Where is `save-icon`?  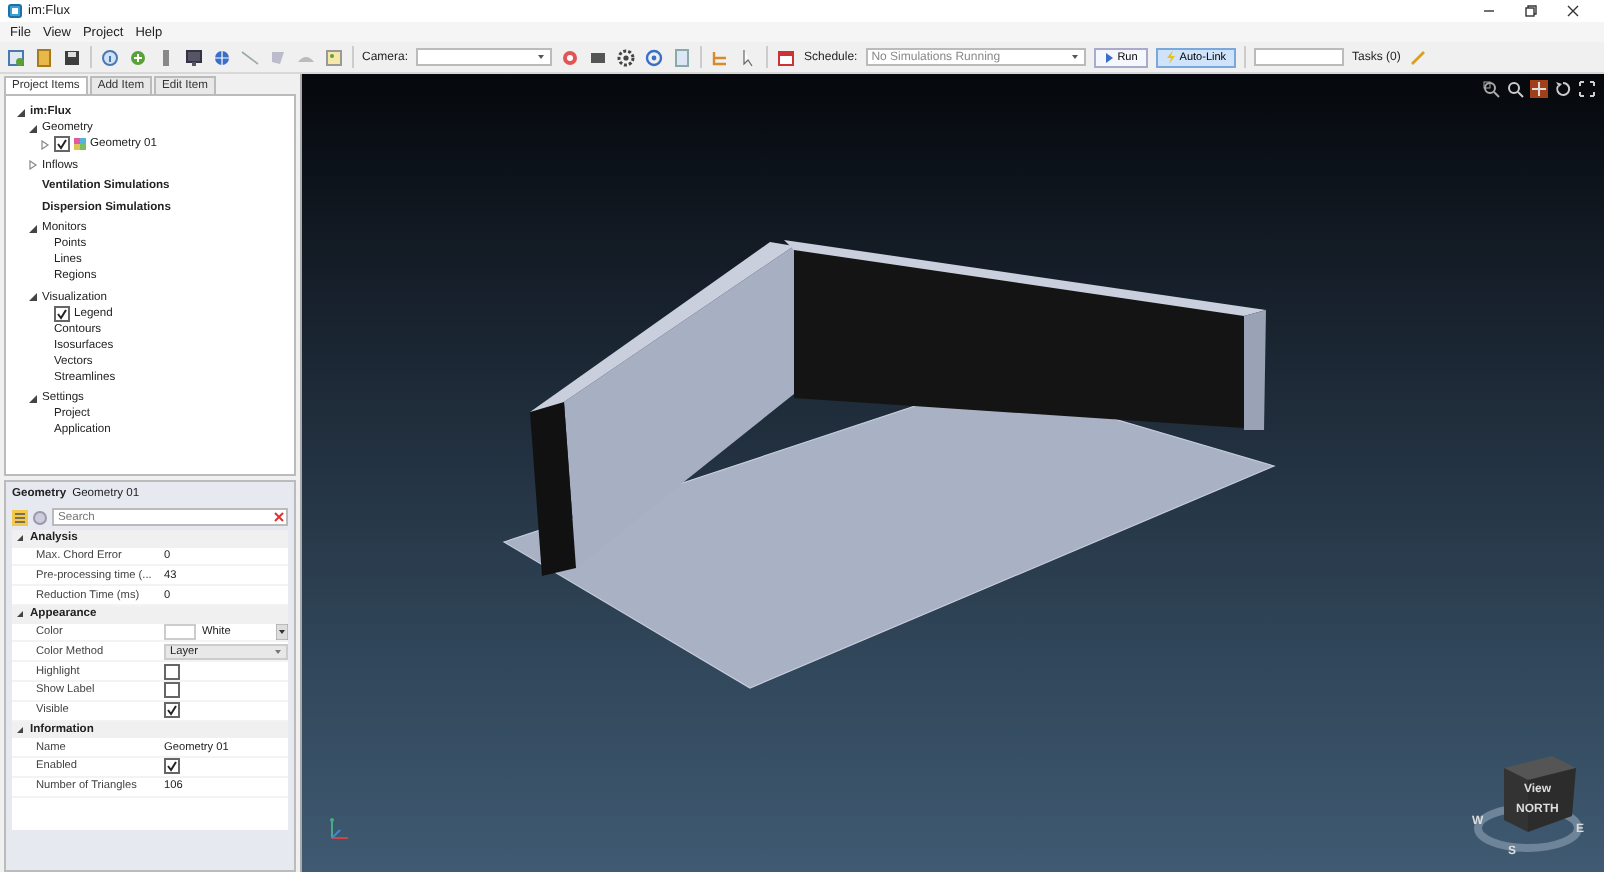
save-icon is located at coordinates (72, 57).